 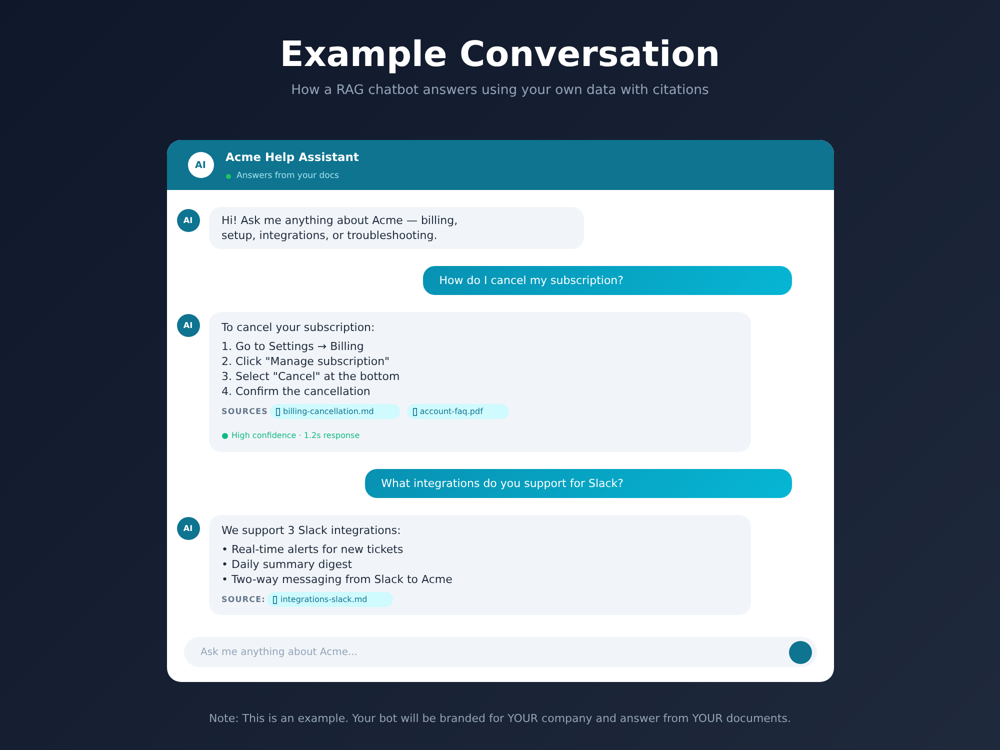 I want to click on list-item: 3. Select "Cancel" at the bottom, so click(x=311, y=376).